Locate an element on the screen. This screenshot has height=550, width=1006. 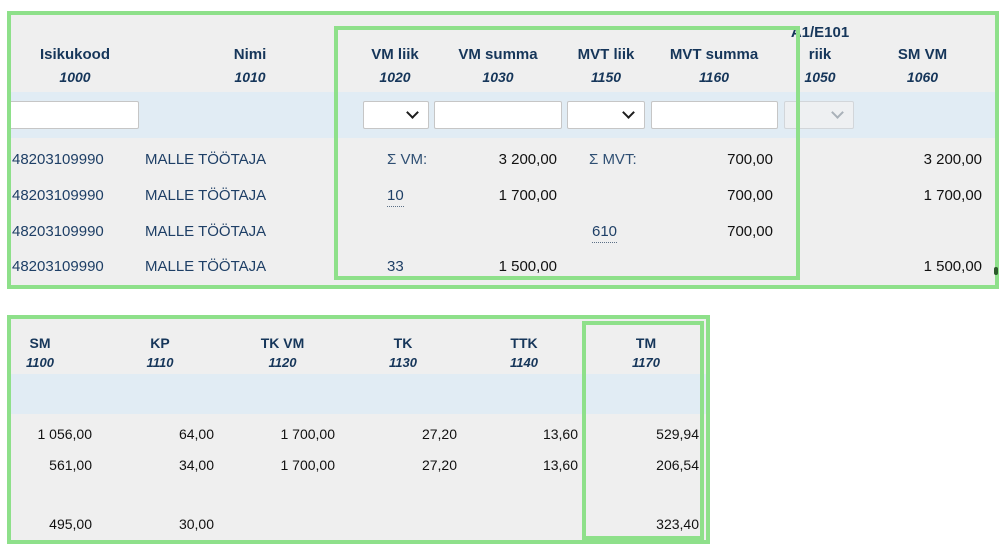
sm-vm-cell: 1 700,00 is located at coordinates (952, 195).